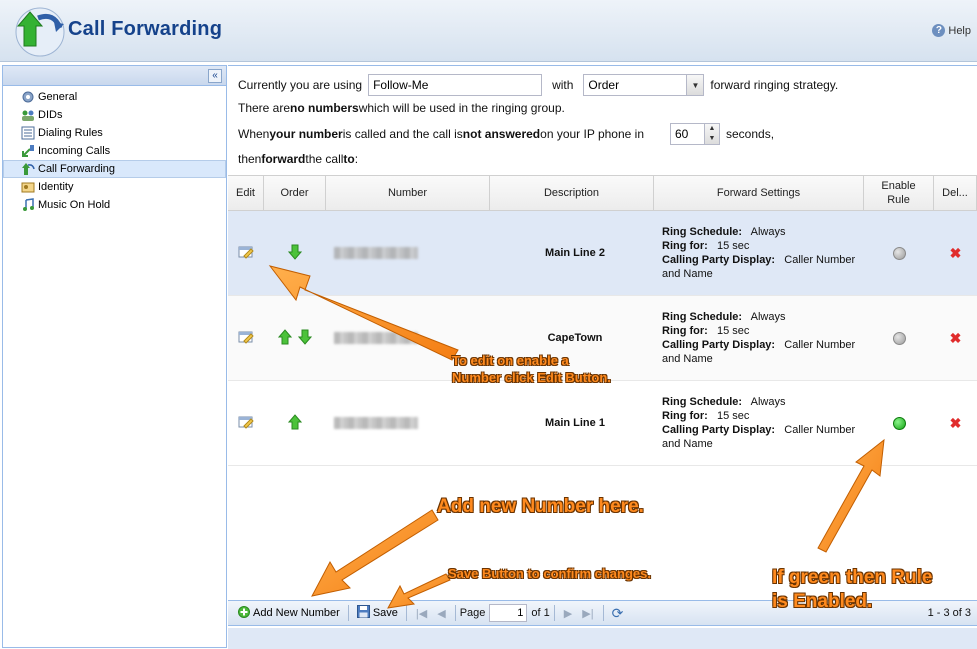 Image resolution: width=977 pixels, height=649 pixels. What do you see at coordinates (822, 601) in the screenshot?
I see `annotation-line: is Enabled.` at bounding box center [822, 601].